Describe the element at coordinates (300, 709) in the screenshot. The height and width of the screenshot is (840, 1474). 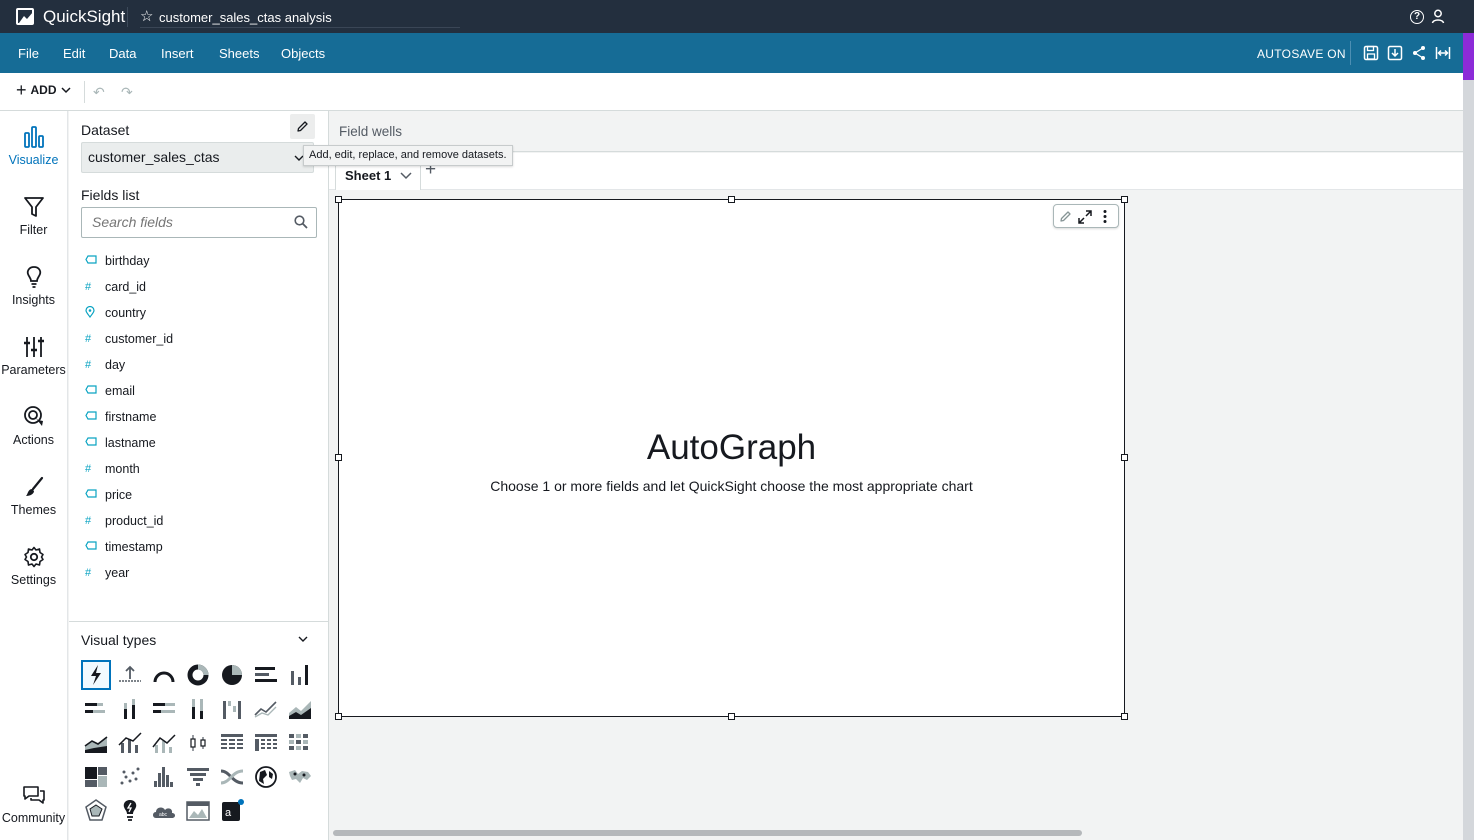
I see `area-icon` at that location.